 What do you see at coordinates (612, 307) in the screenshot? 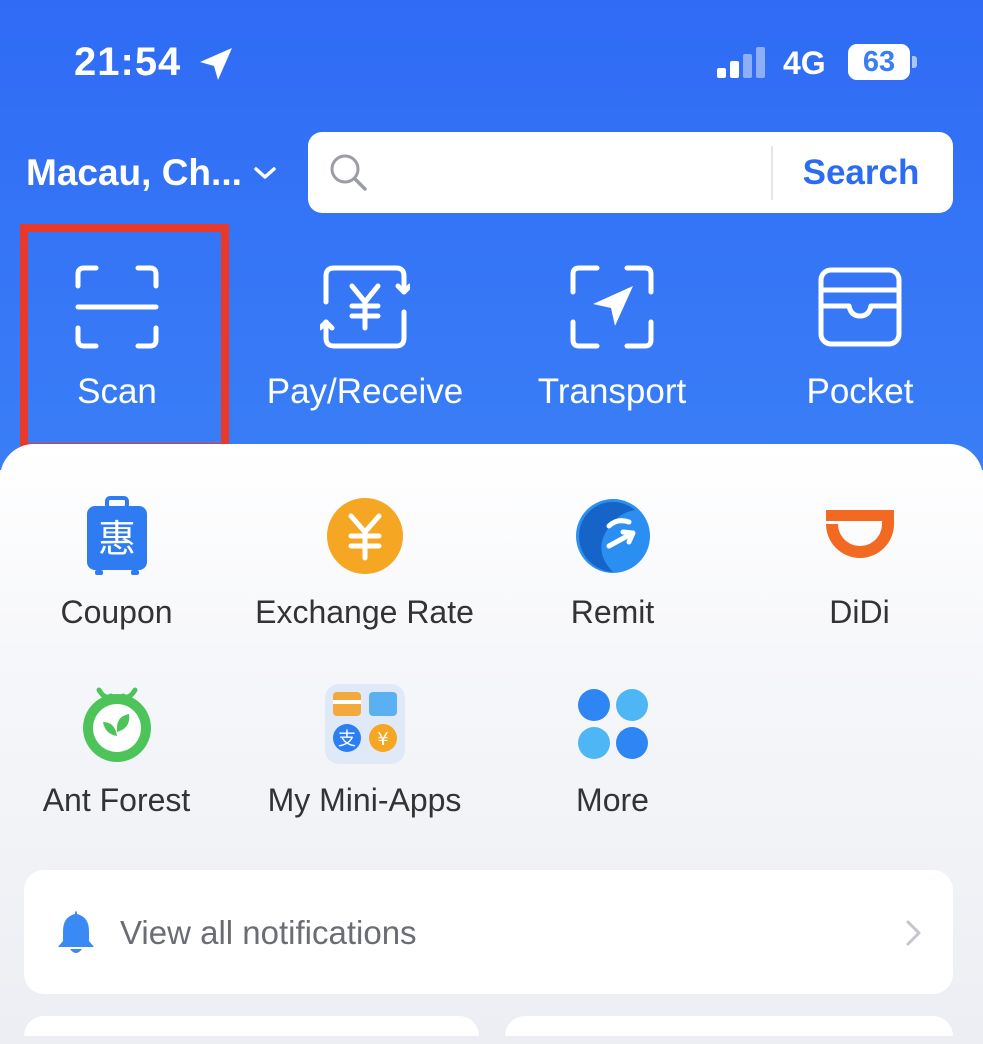
I see `transport-icon` at bounding box center [612, 307].